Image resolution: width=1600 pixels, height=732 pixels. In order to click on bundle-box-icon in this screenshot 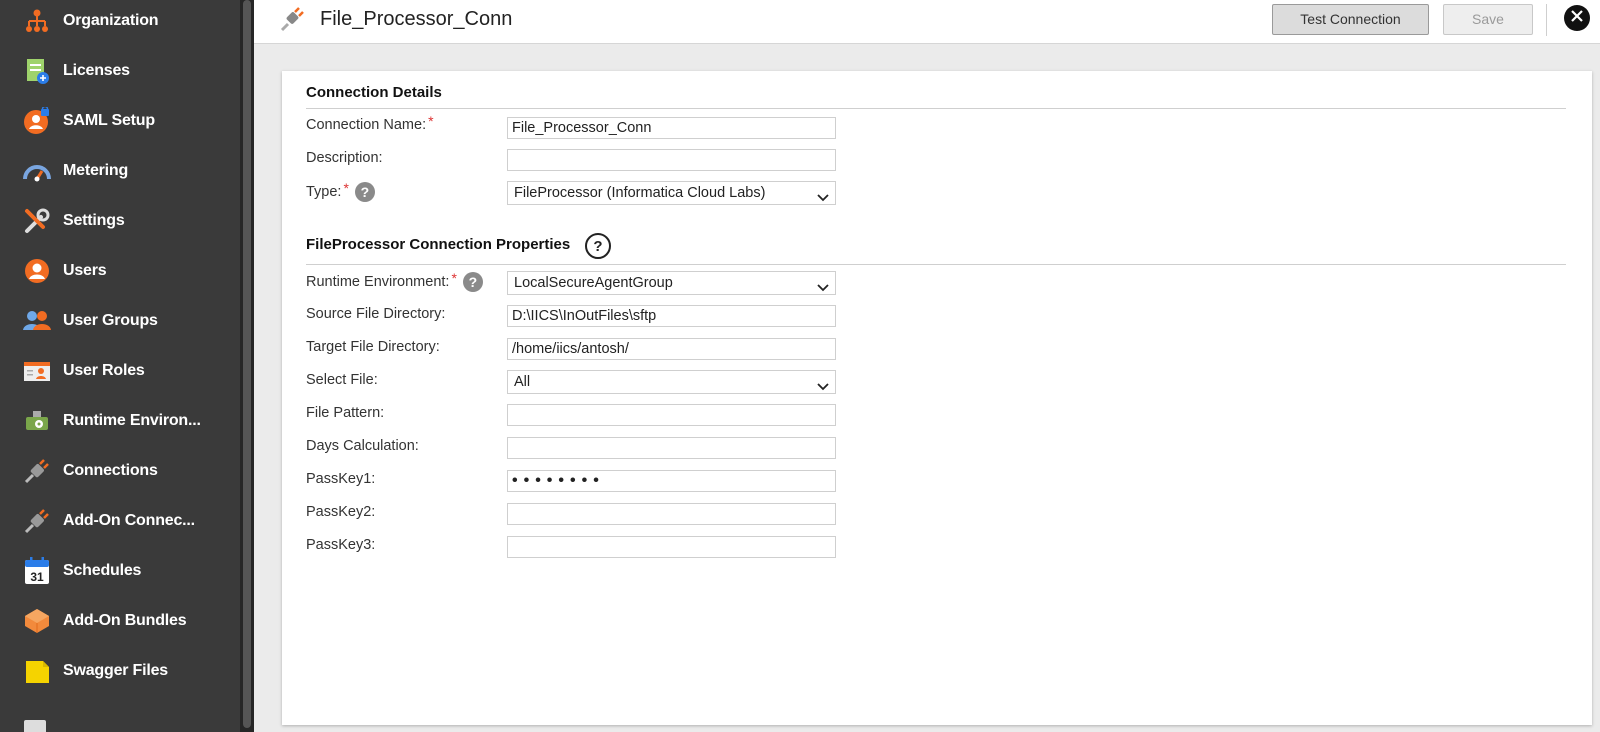, I will do `click(37, 621)`.